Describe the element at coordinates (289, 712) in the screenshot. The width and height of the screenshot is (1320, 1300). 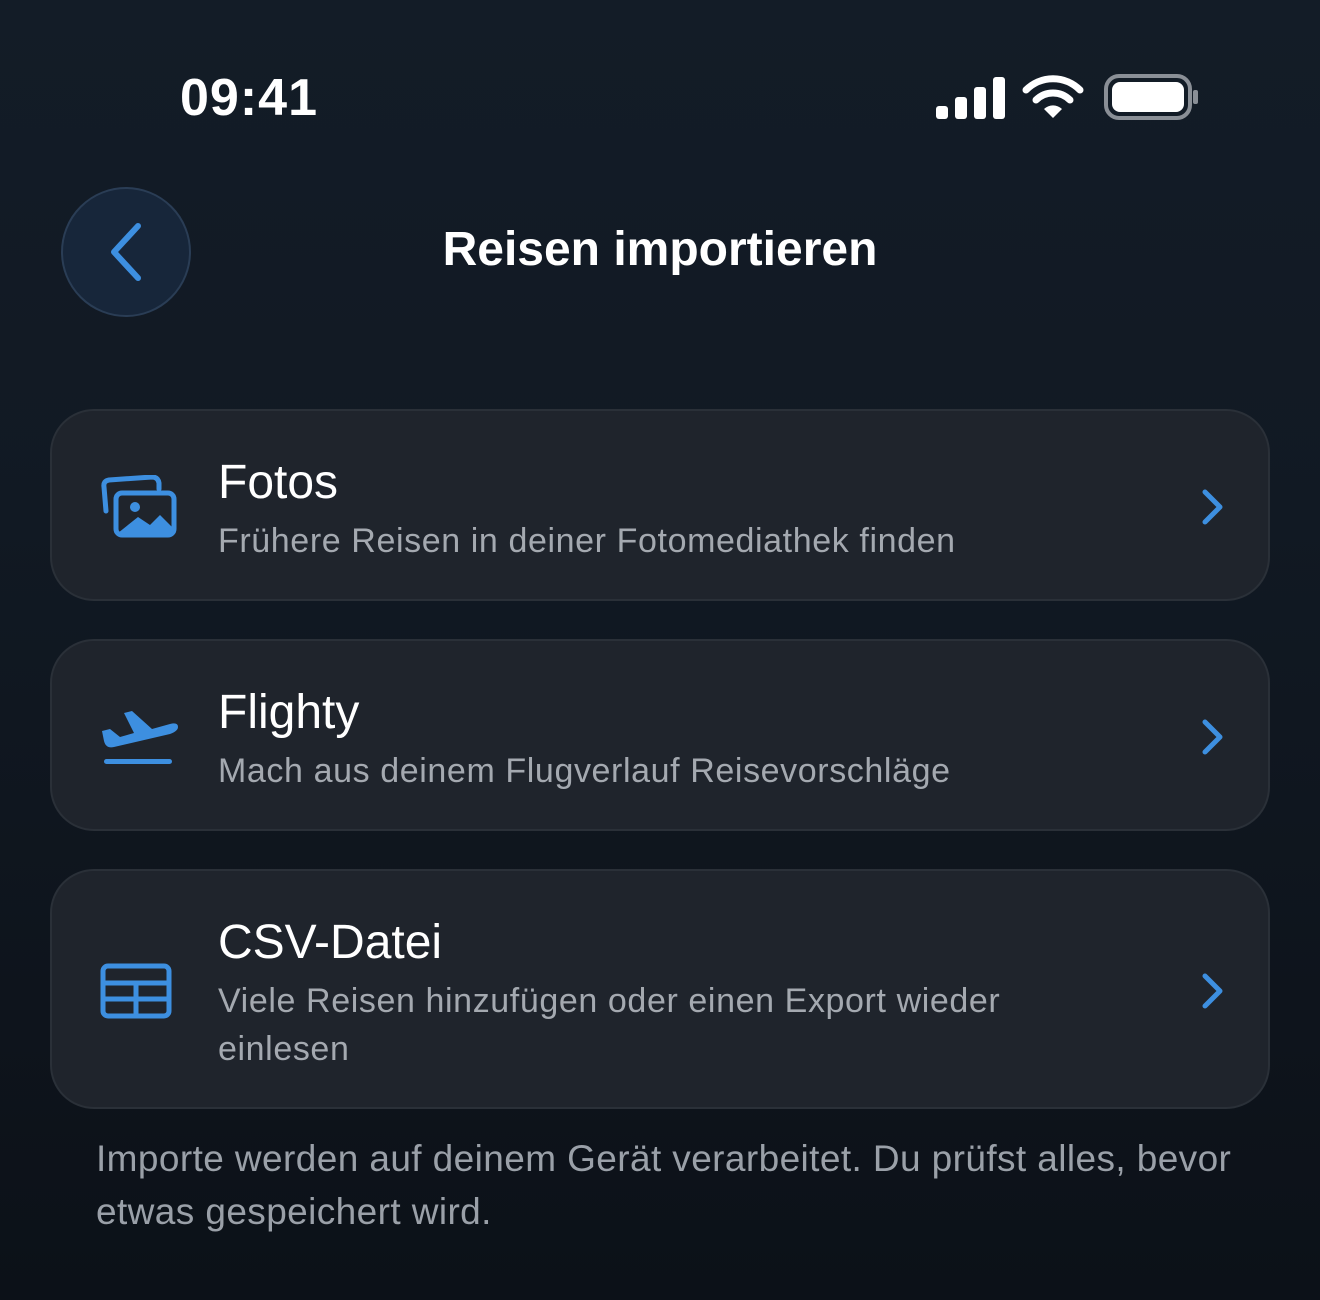
I see `option-title: Flighty` at that location.